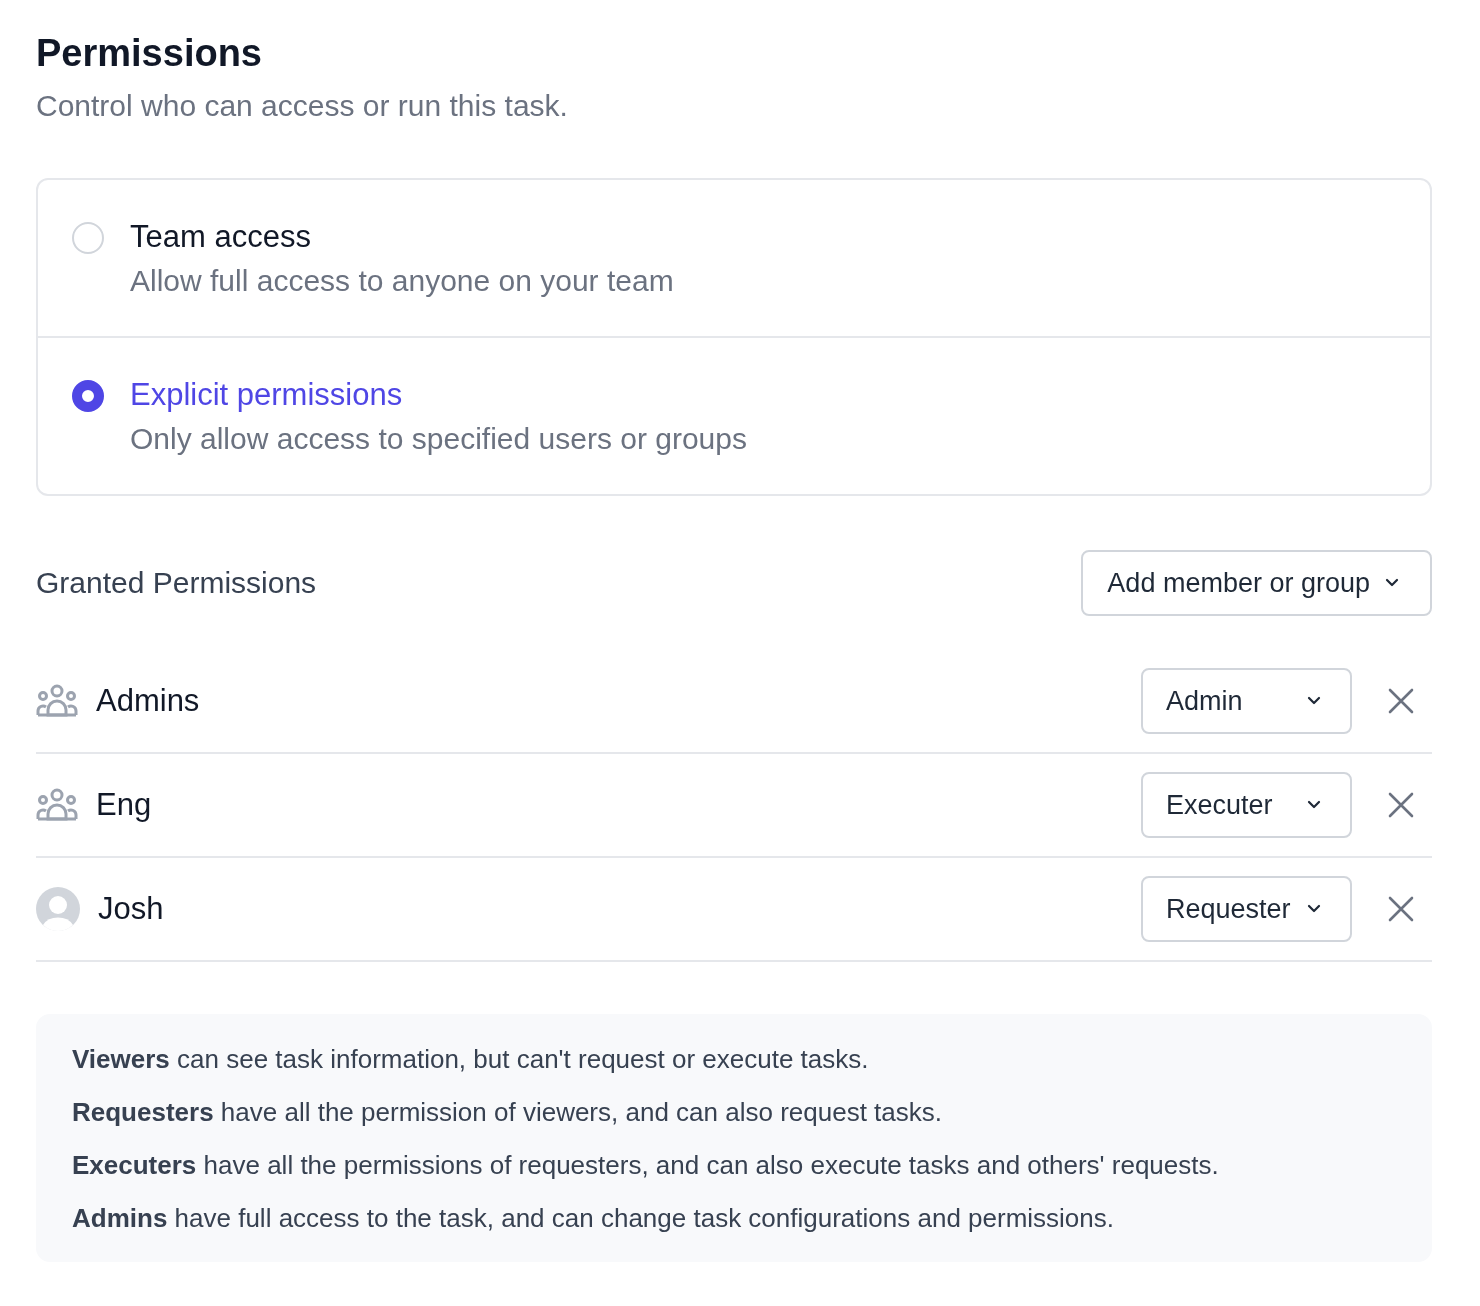 The width and height of the screenshot is (1480, 1306). I want to click on member-name: Eng, so click(124, 805).